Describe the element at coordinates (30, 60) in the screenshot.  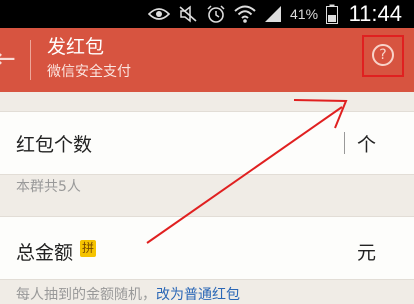
I see `title-divider` at that location.